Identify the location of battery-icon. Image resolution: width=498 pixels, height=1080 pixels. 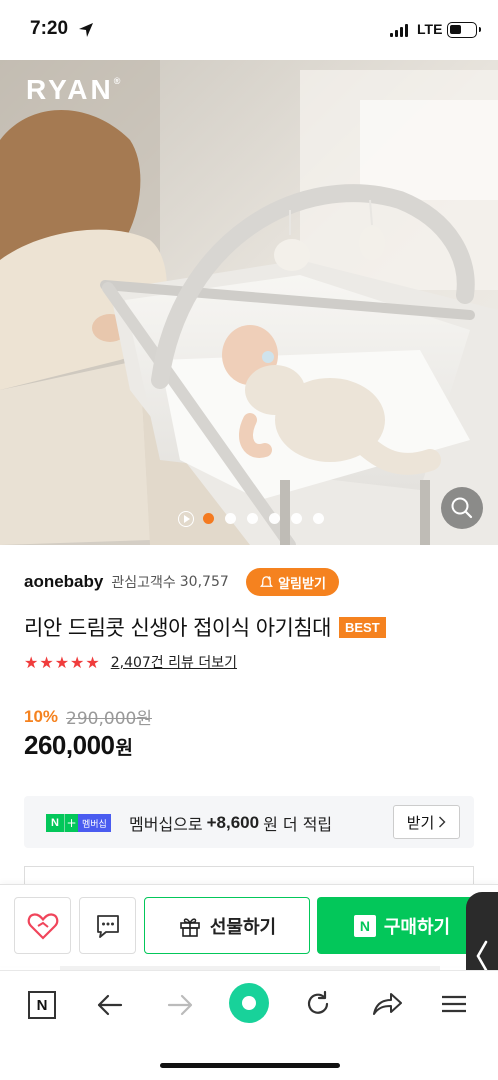
(464, 30).